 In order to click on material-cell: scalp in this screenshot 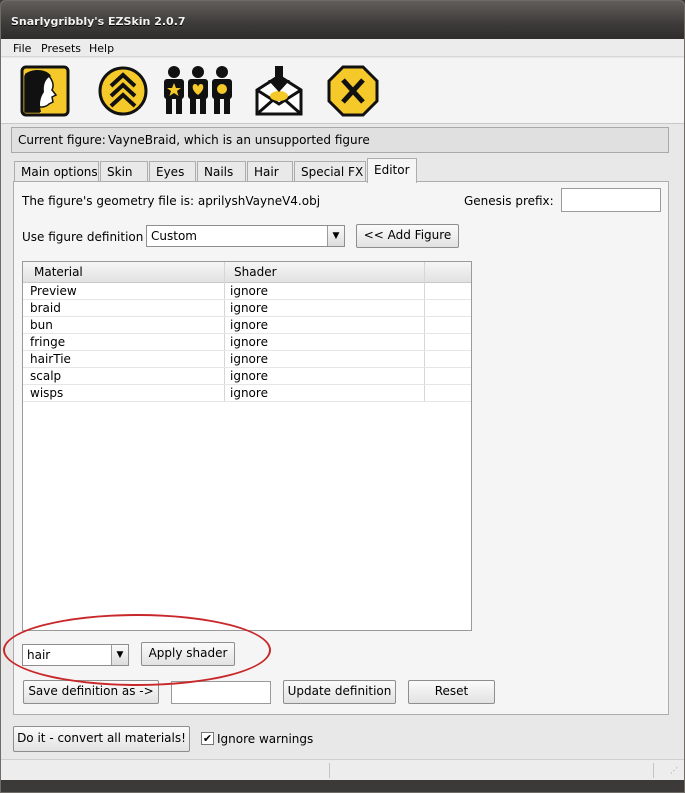, I will do `click(46, 376)`.